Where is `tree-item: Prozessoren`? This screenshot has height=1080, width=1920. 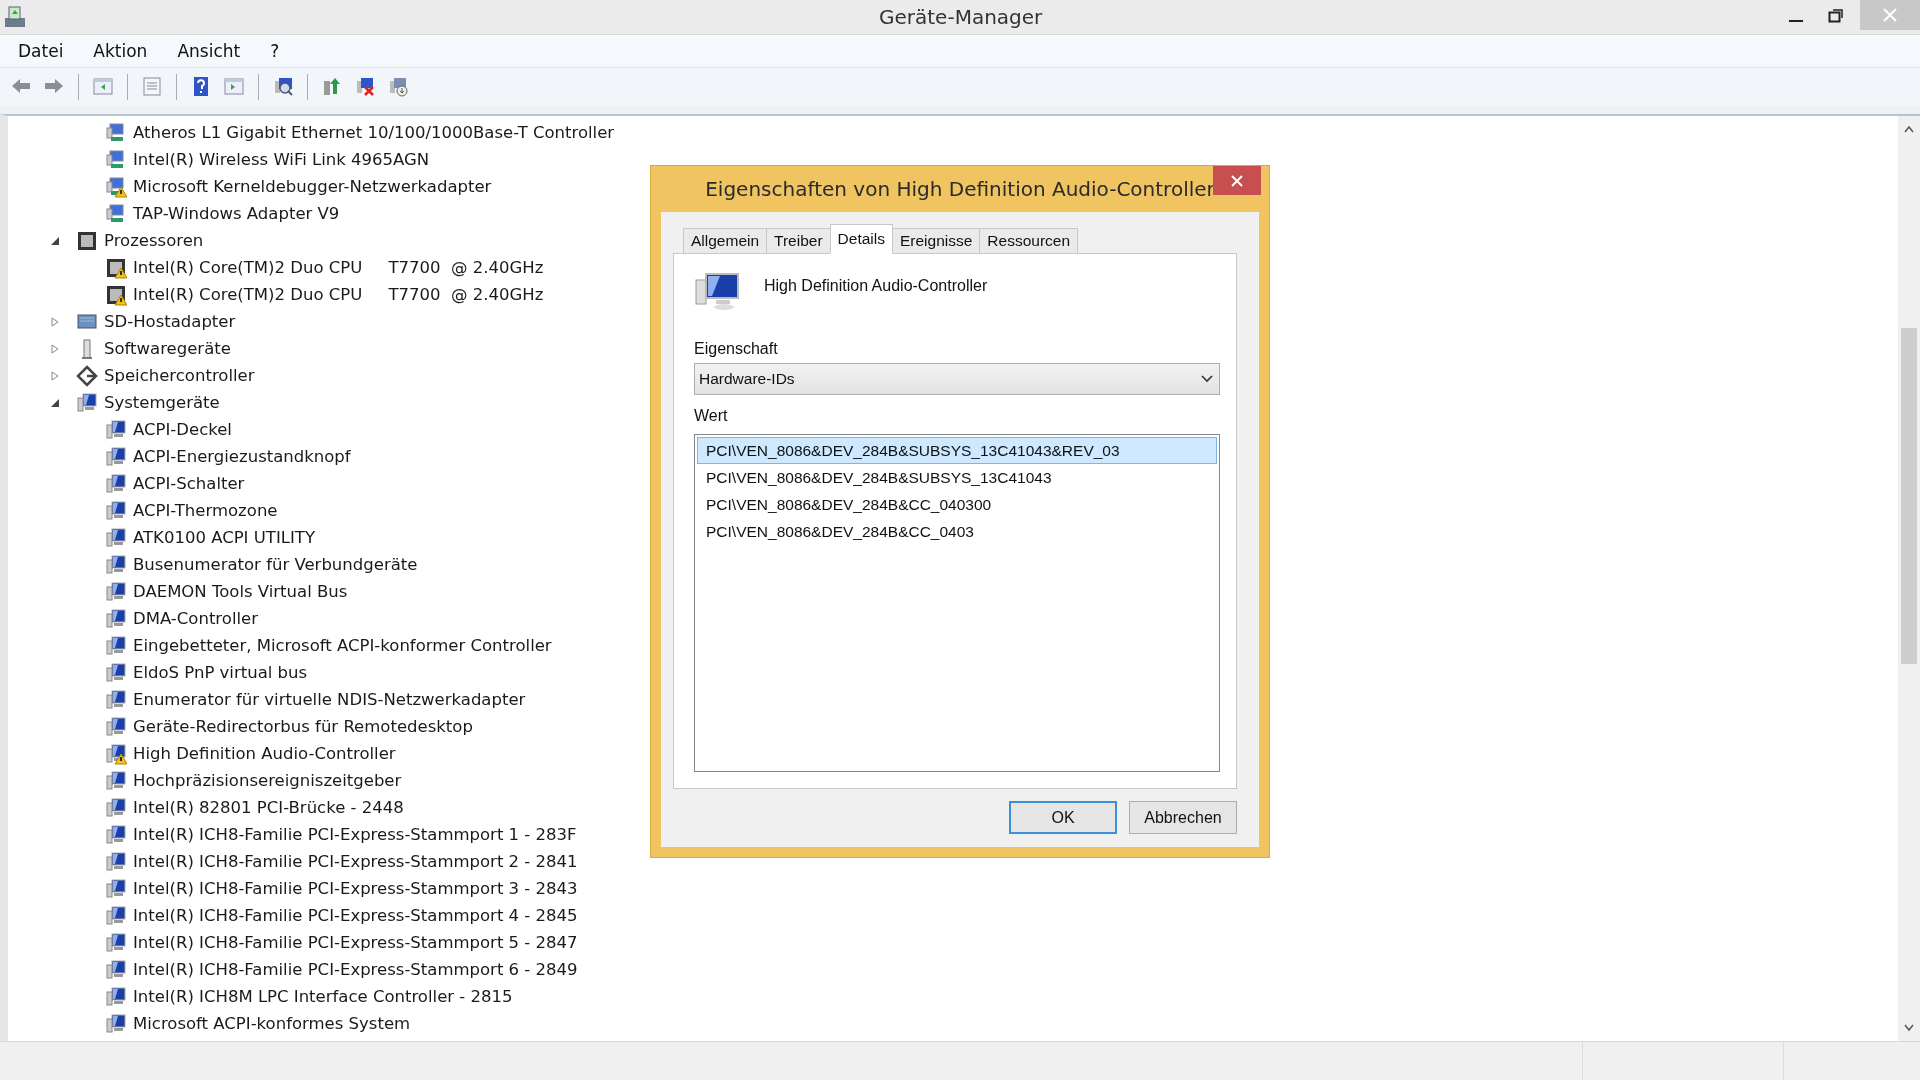 tree-item: Prozessoren is located at coordinates (154, 240).